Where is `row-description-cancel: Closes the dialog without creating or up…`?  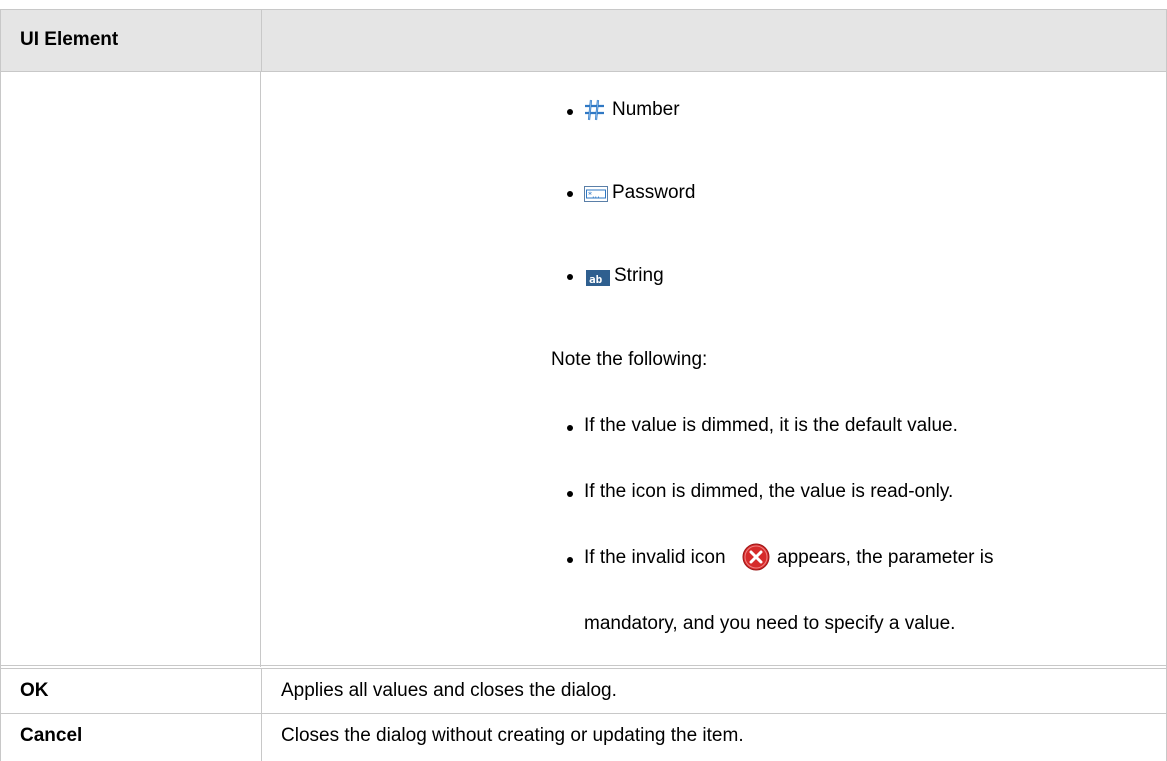 row-description-cancel: Closes the dialog without creating or up… is located at coordinates (512, 735).